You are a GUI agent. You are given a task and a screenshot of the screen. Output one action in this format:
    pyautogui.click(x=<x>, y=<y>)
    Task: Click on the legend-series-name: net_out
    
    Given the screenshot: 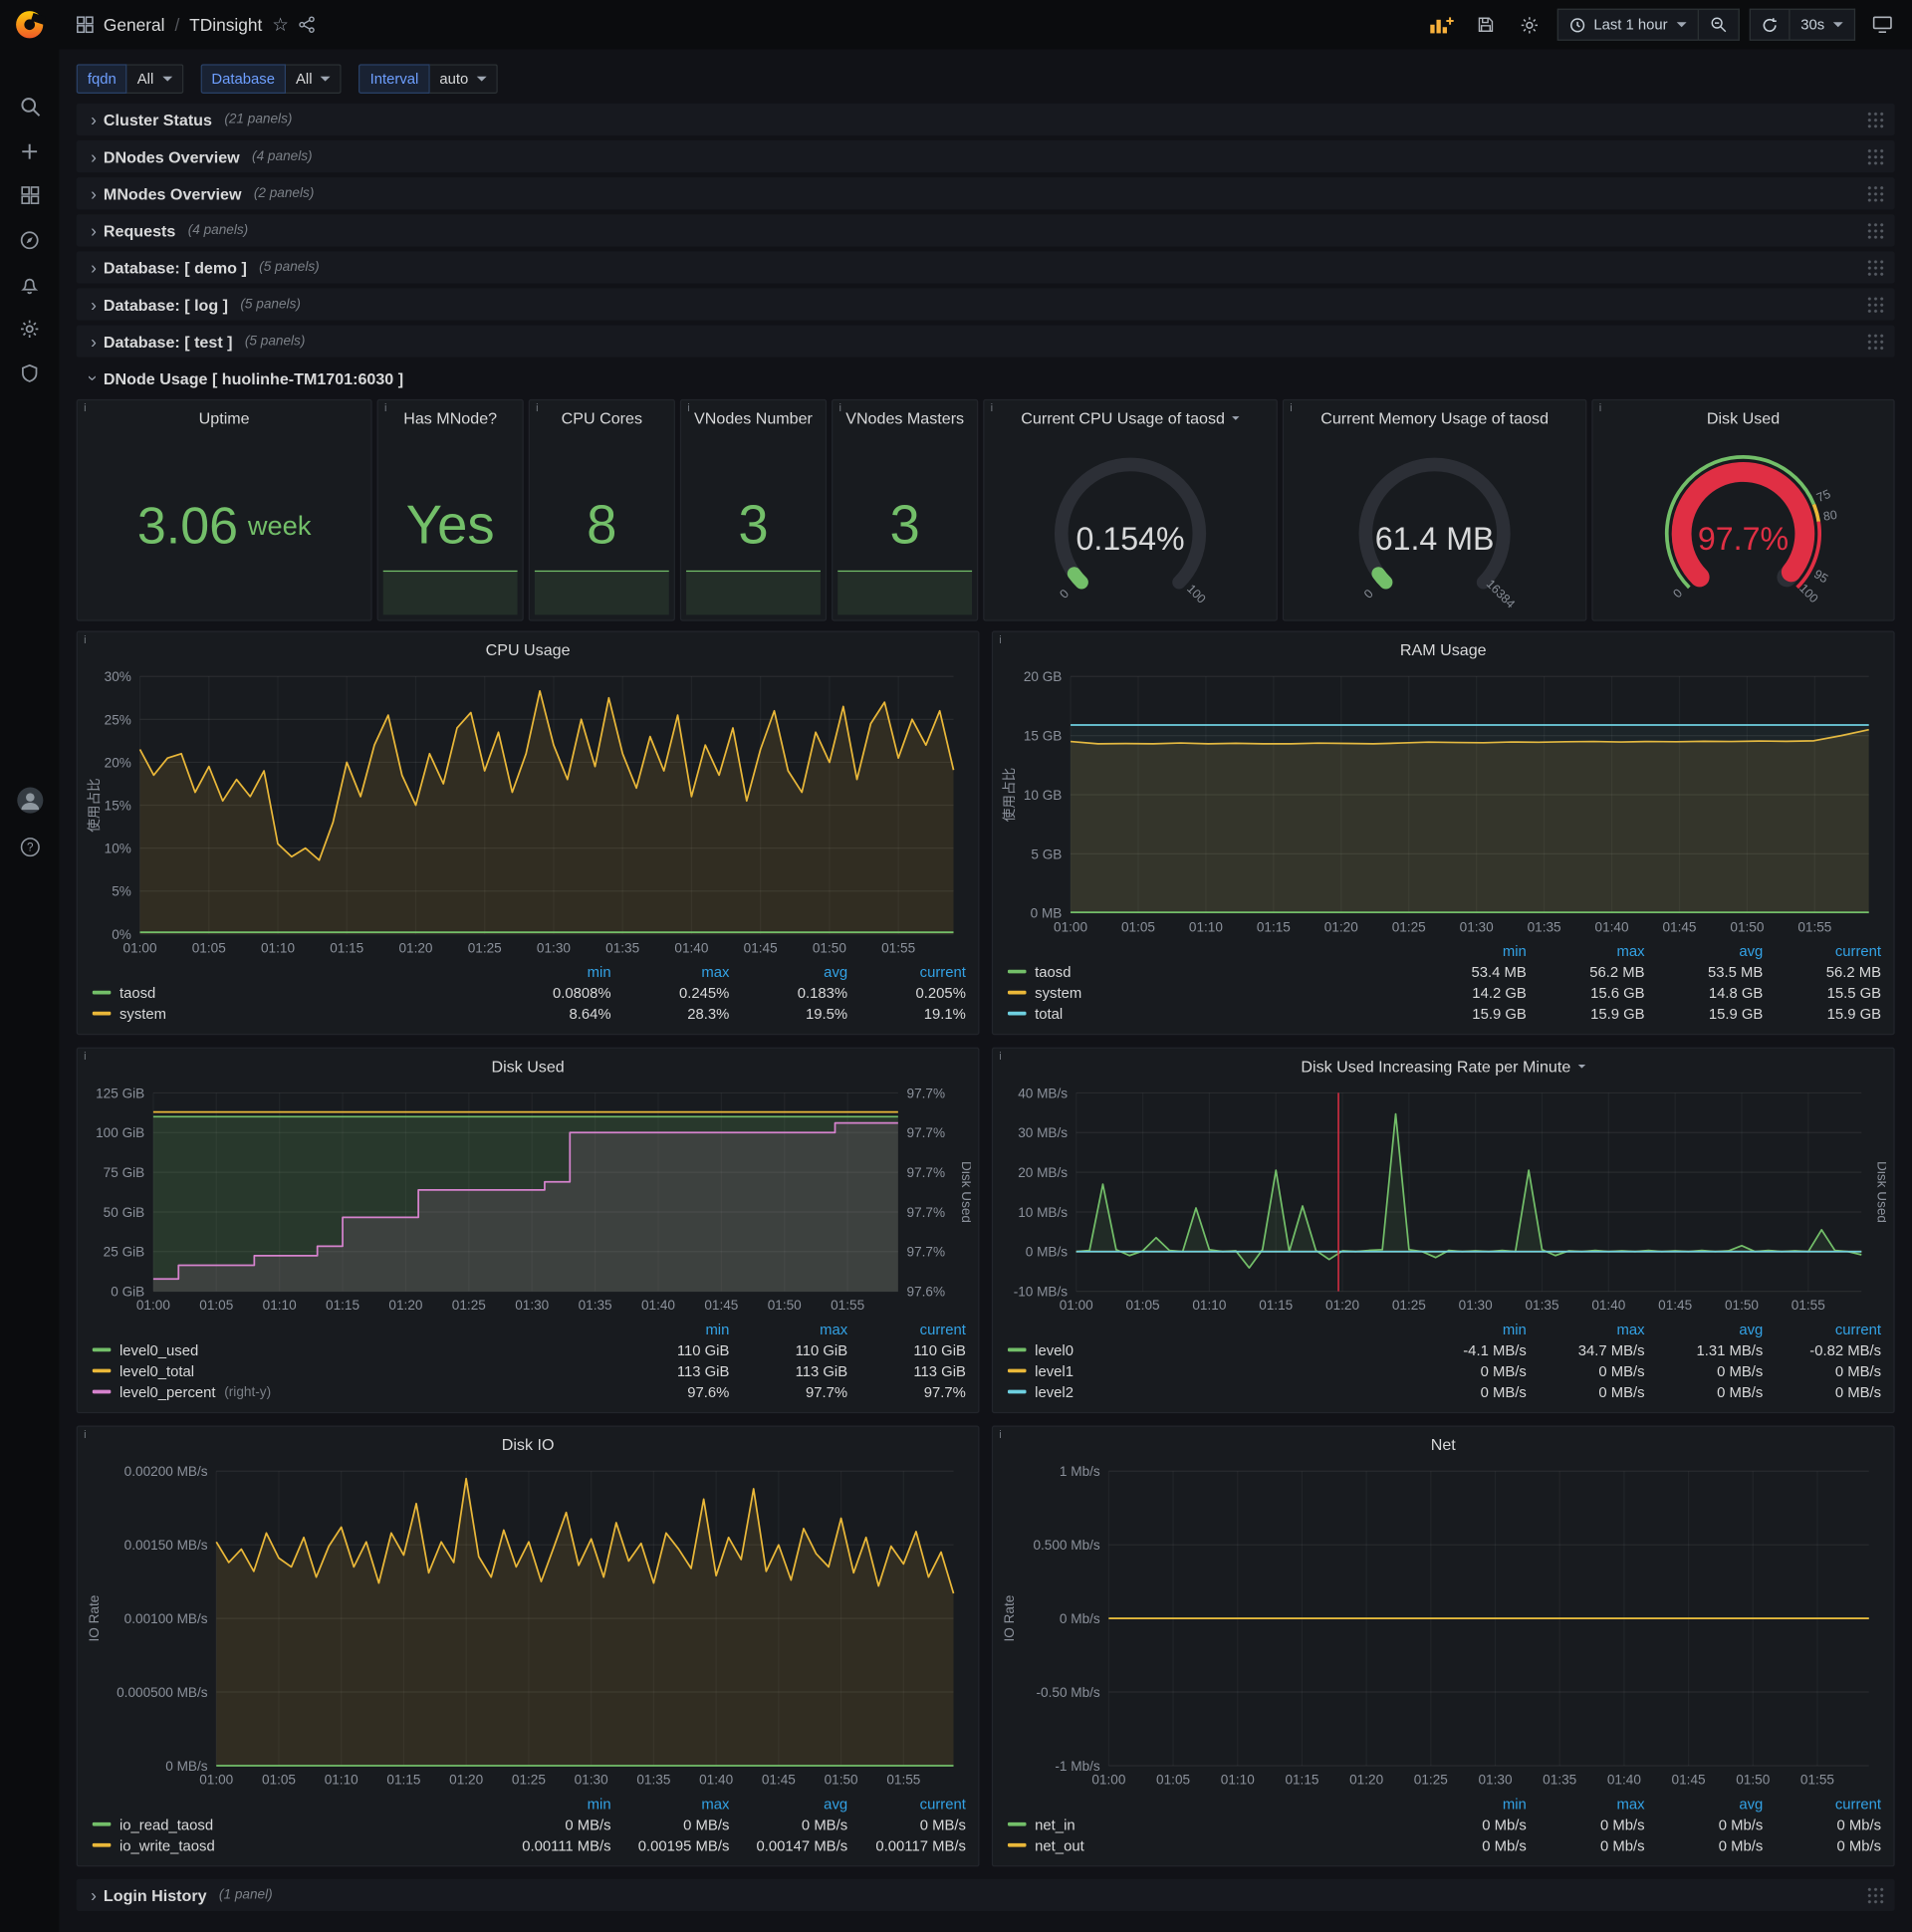 What is the action you would take?
    pyautogui.click(x=1059, y=1845)
    